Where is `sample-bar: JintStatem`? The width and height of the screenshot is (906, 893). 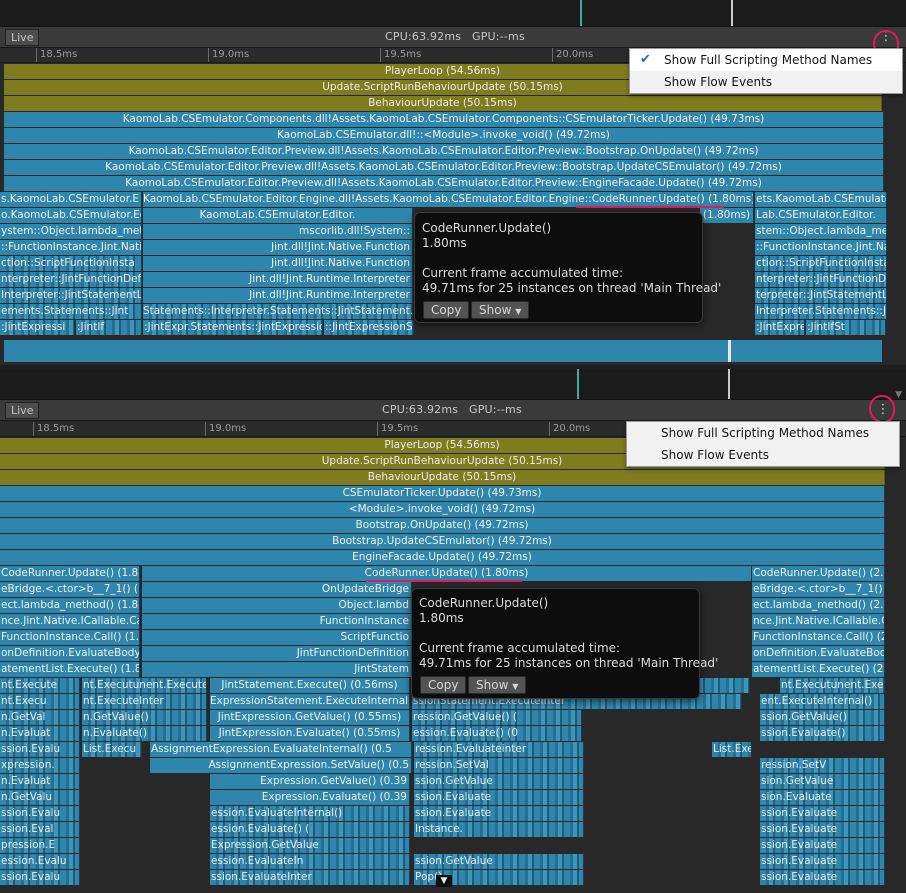 sample-bar: JintStatem is located at coordinates (277, 669).